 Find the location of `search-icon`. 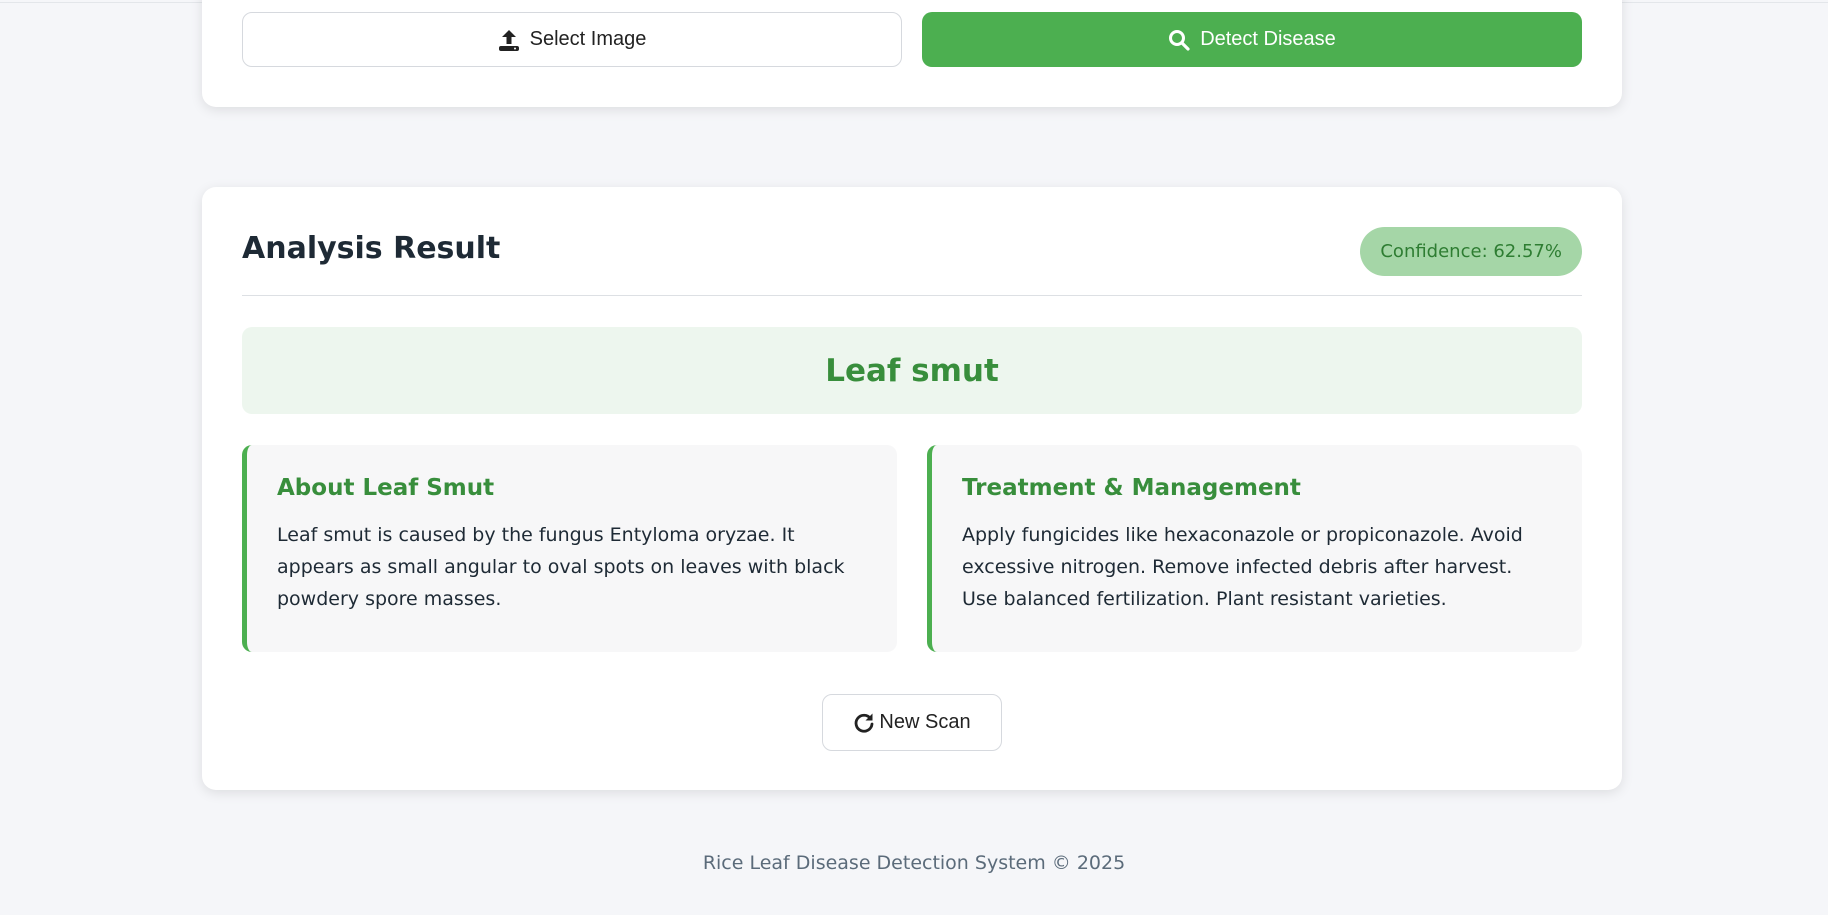

search-icon is located at coordinates (1179, 40).